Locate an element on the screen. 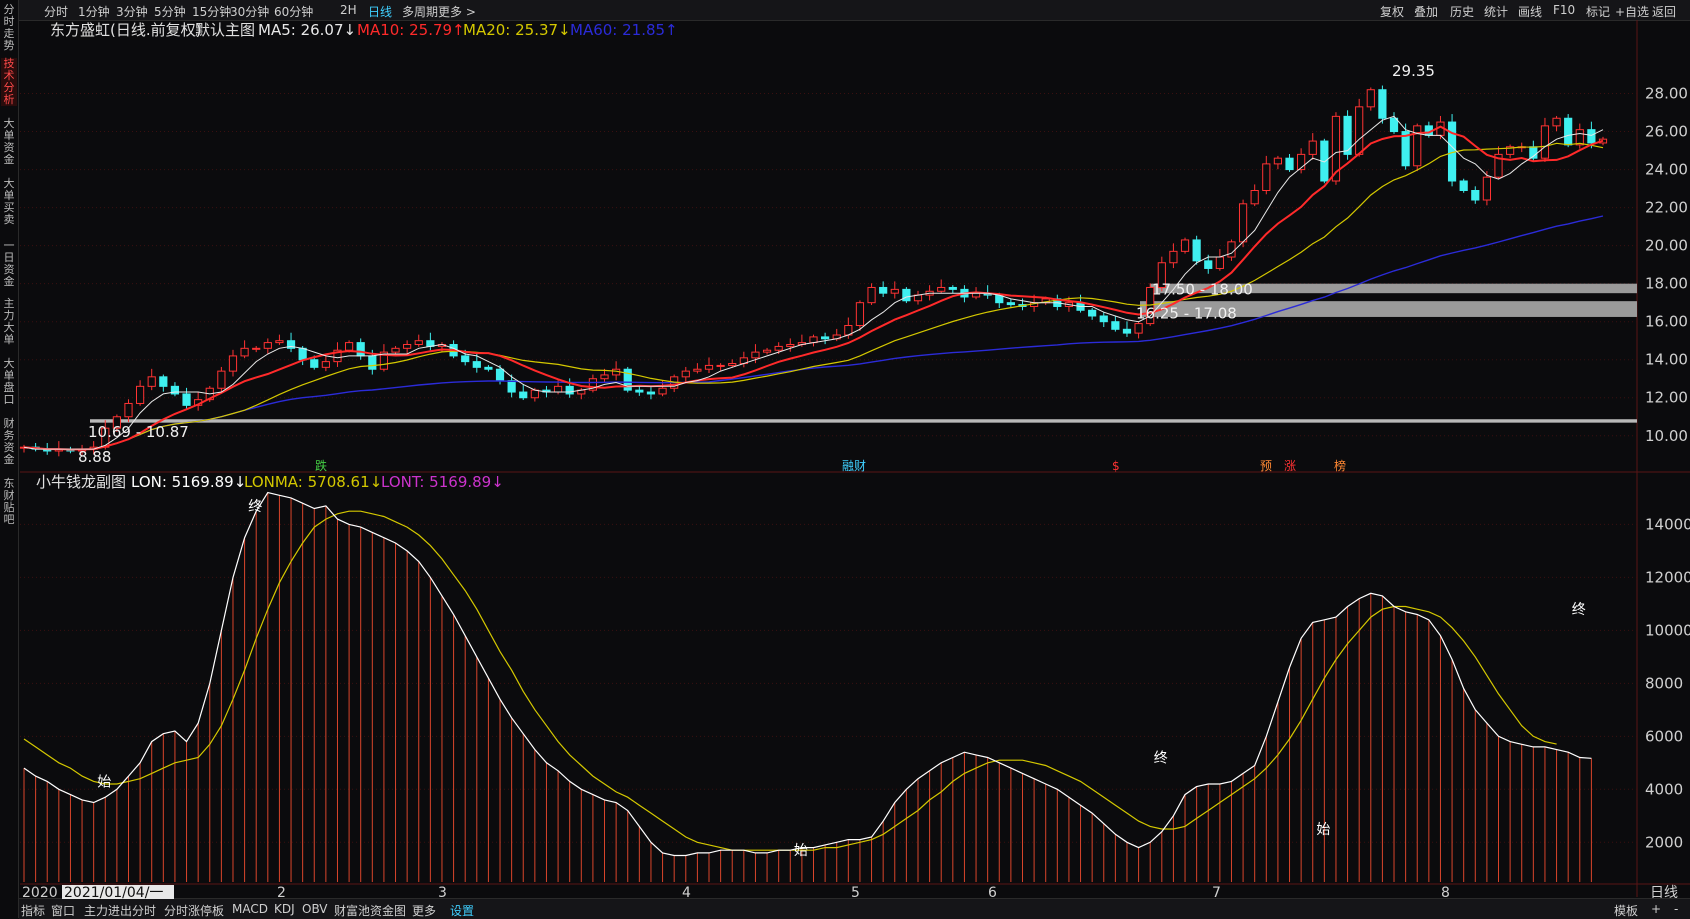 The height and width of the screenshot is (919, 1690). price-tick-label: 22.00 is located at coordinates (1666, 208).